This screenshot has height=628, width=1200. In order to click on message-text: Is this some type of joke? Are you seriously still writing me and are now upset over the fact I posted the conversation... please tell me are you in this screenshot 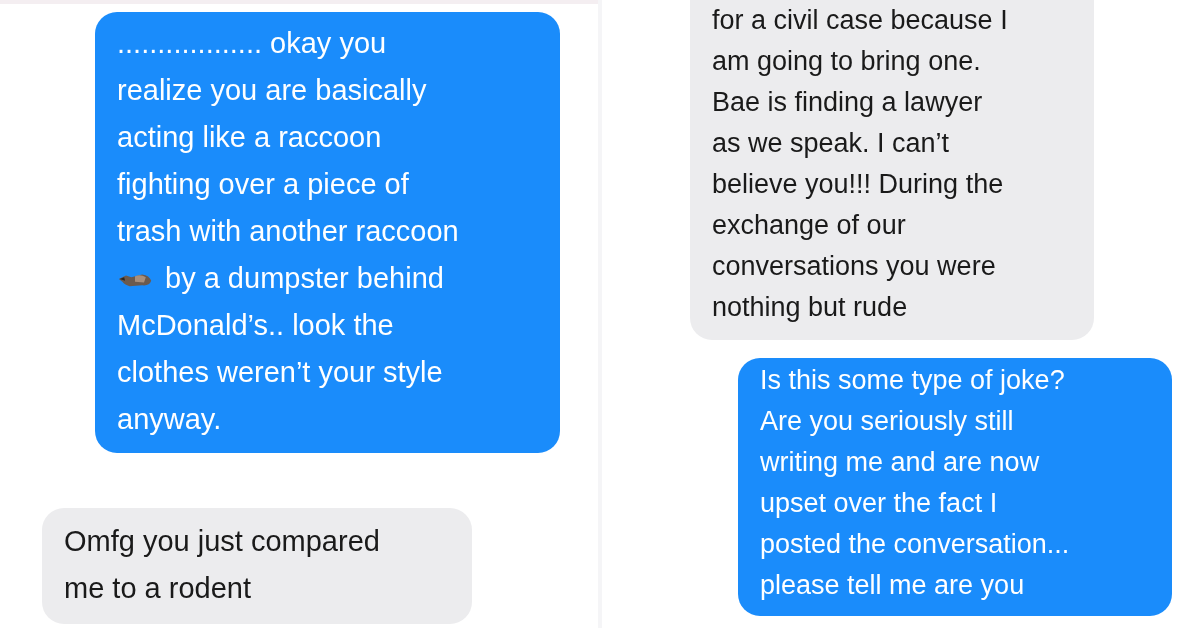, I will do `click(915, 483)`.